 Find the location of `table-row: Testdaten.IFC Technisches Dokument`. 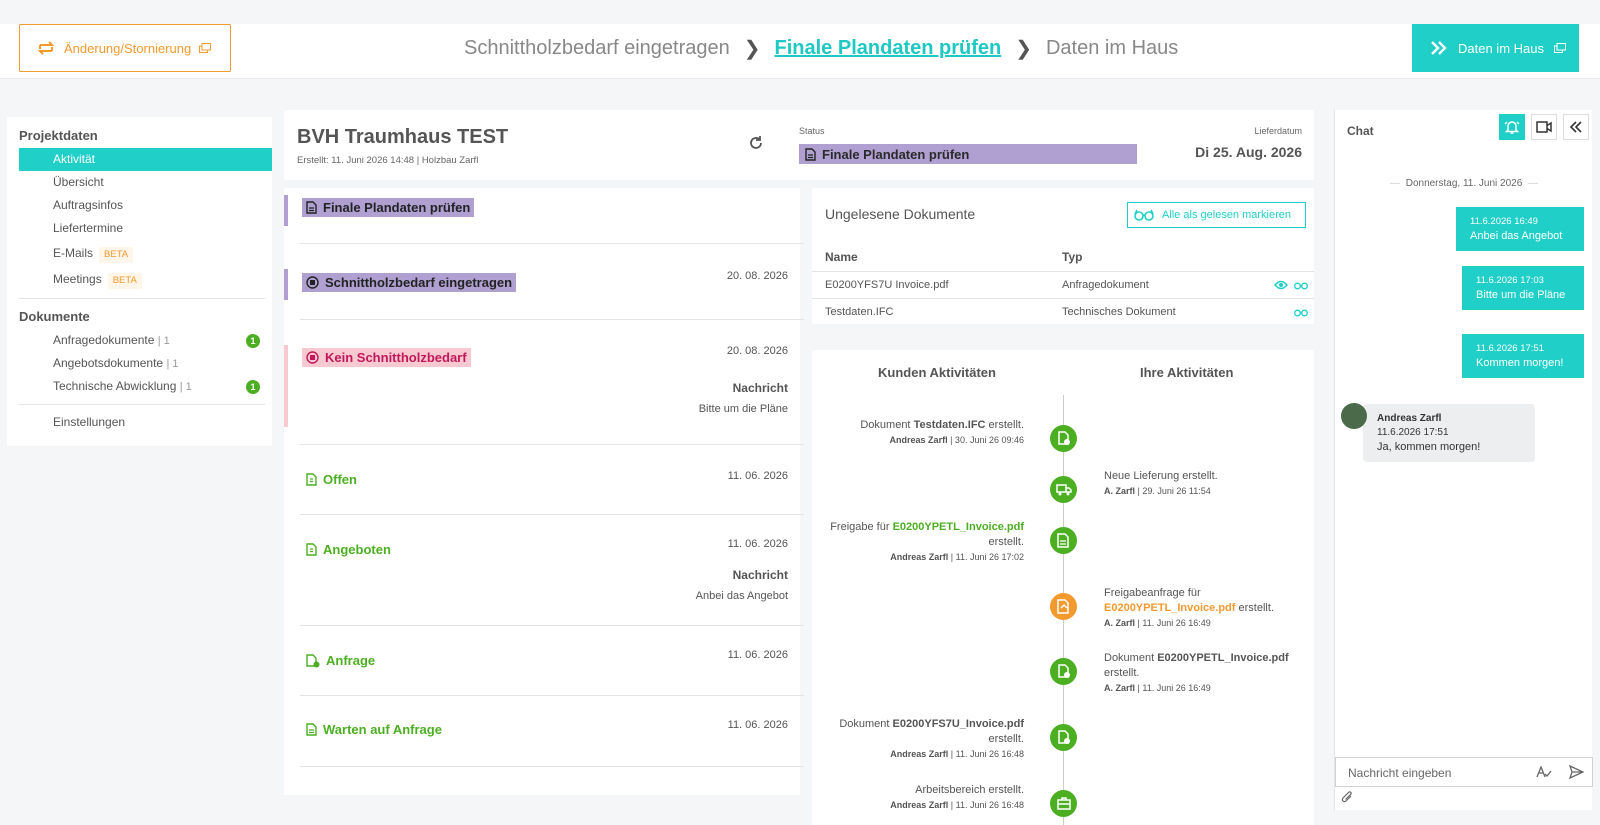

table-row: Testdaten.IFC Technisches Dokument is located at coordinates (1063, 311).